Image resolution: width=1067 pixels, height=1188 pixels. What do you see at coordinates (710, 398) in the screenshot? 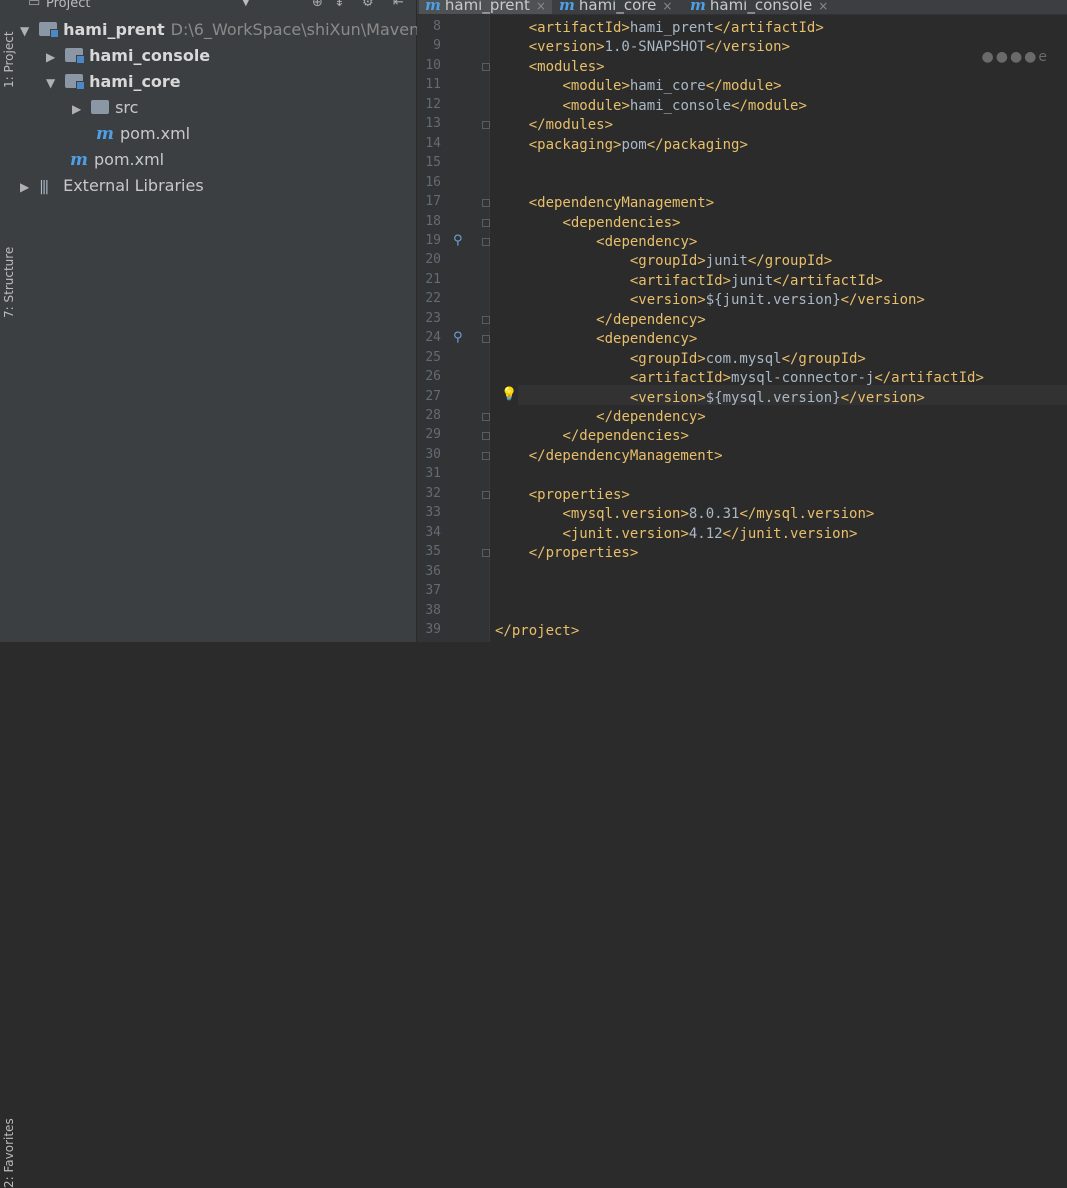
I see `code-line: <version>${mysql.version}</version>` at bounding box center [710, 398].